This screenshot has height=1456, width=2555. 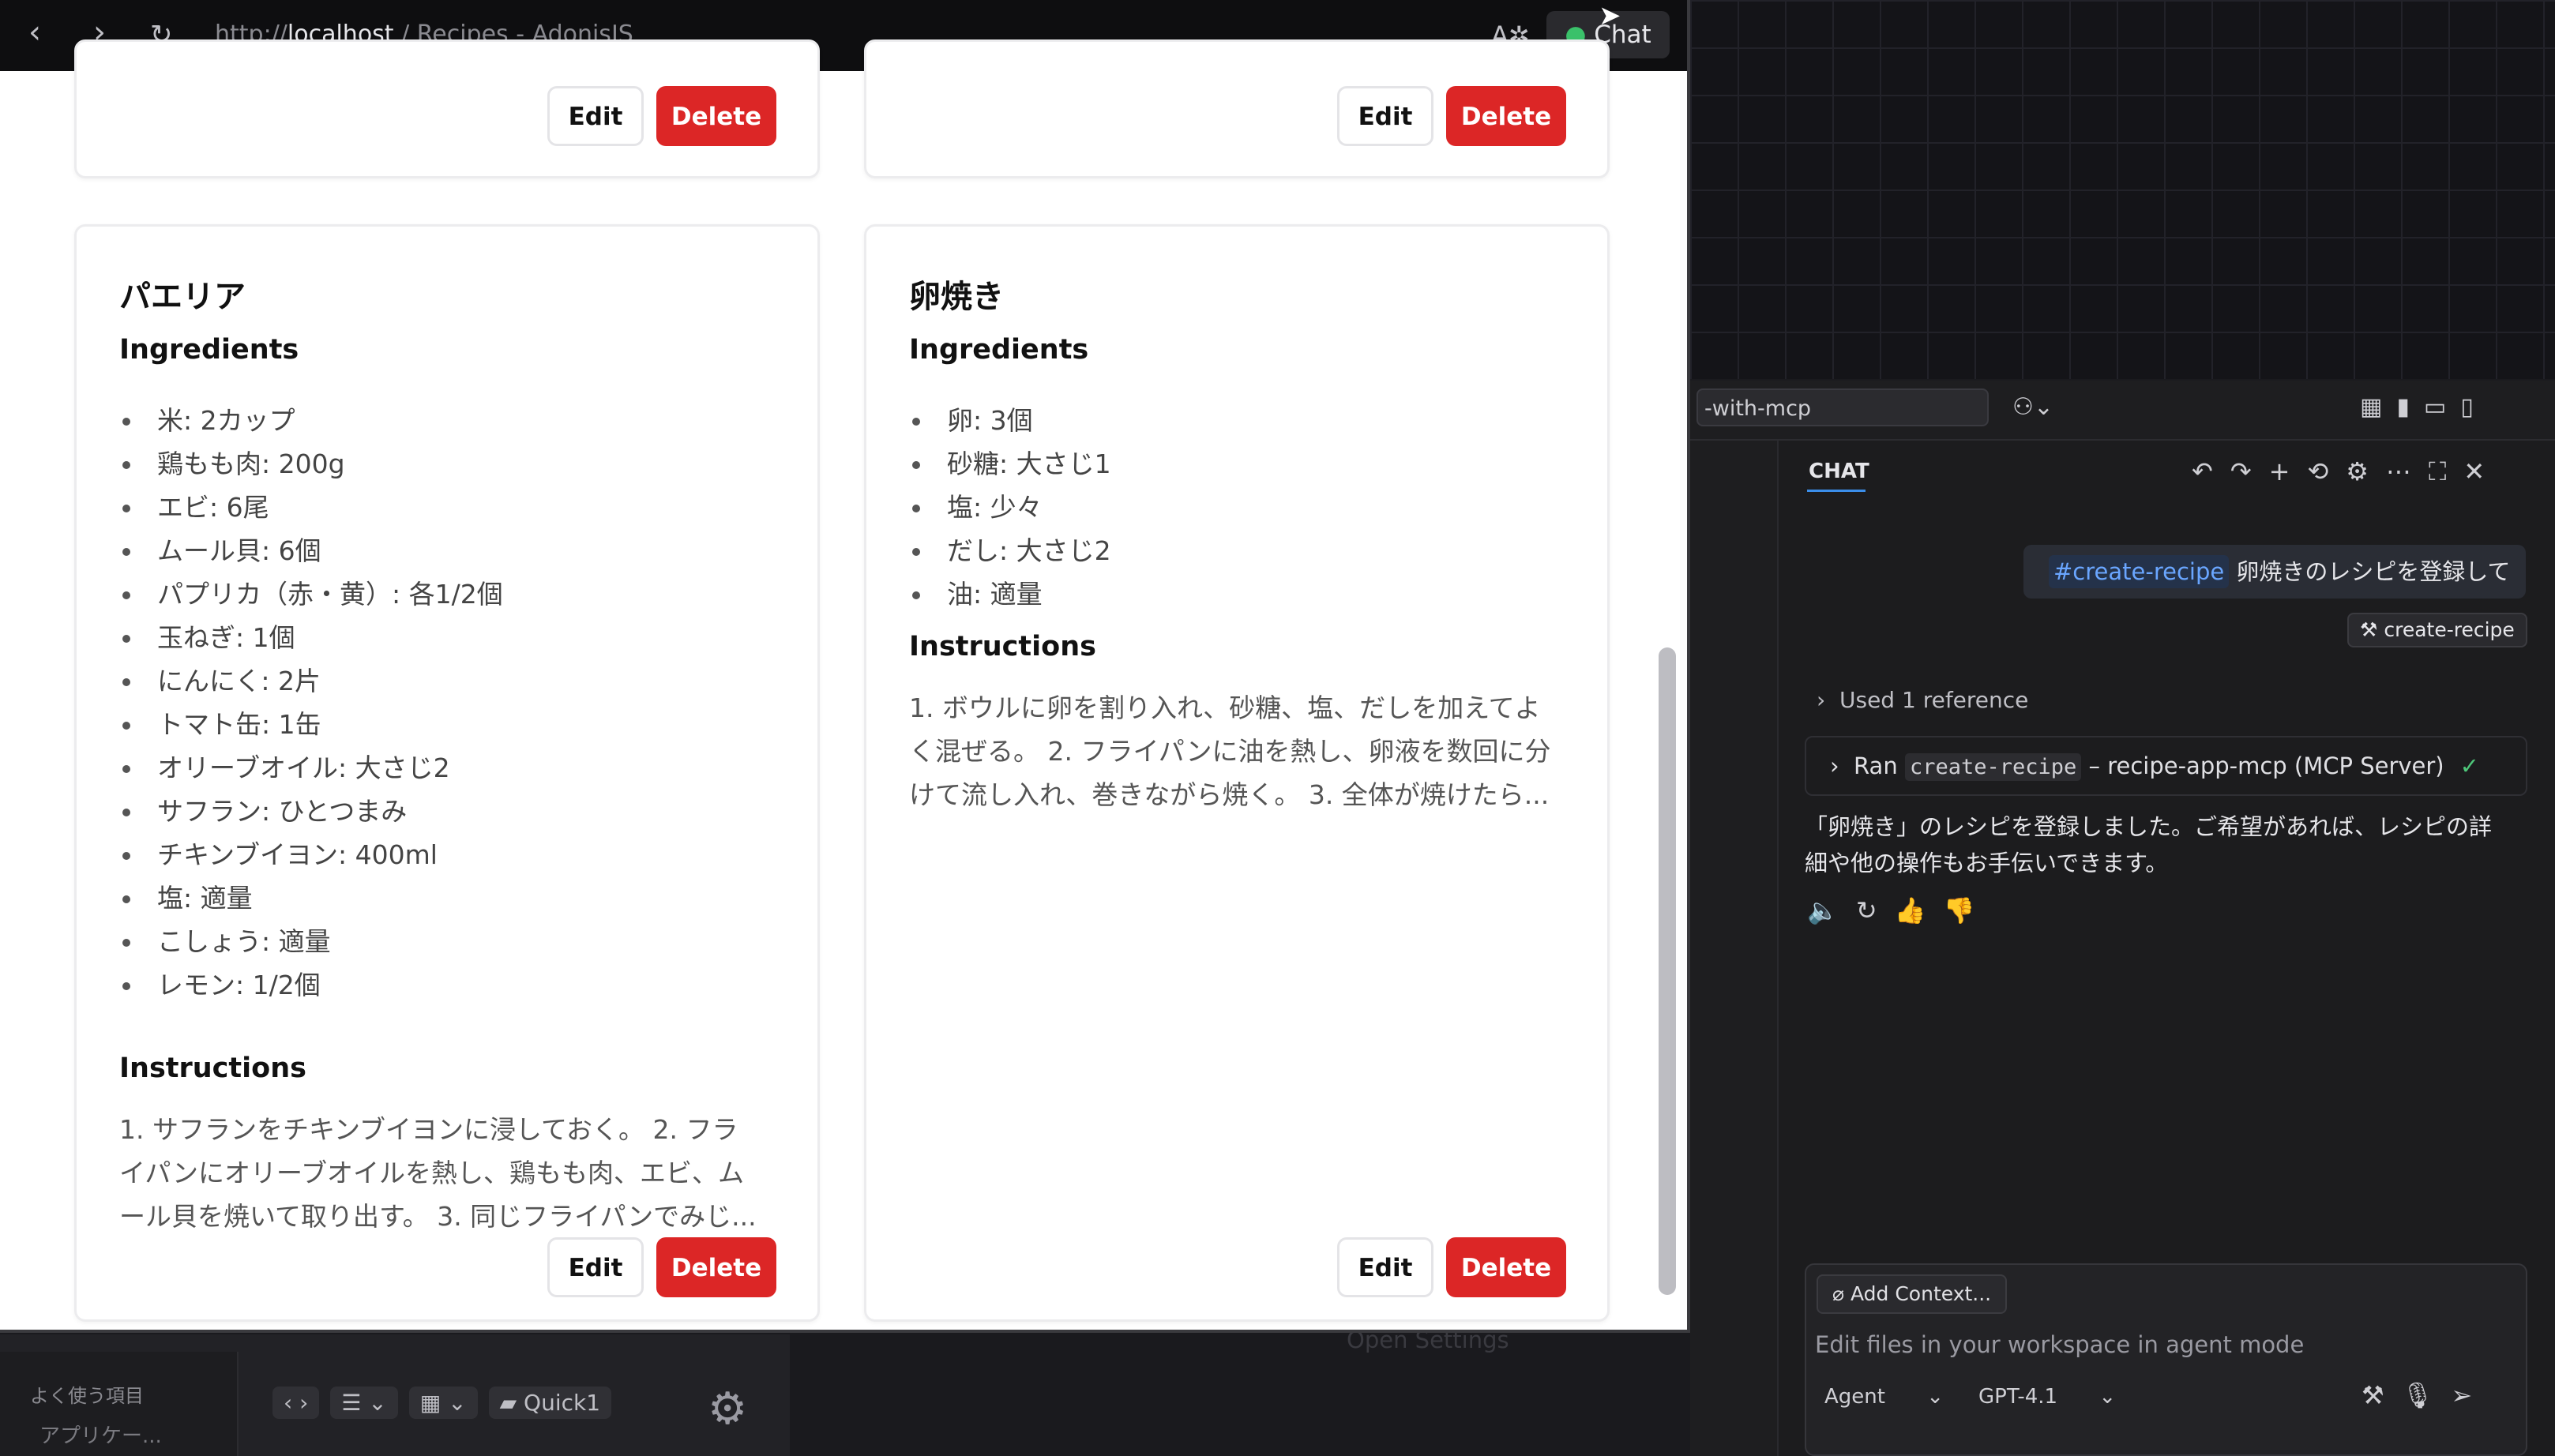 I want to click on tool-chip-label: create-recipe, so click(x=2449, y=629).